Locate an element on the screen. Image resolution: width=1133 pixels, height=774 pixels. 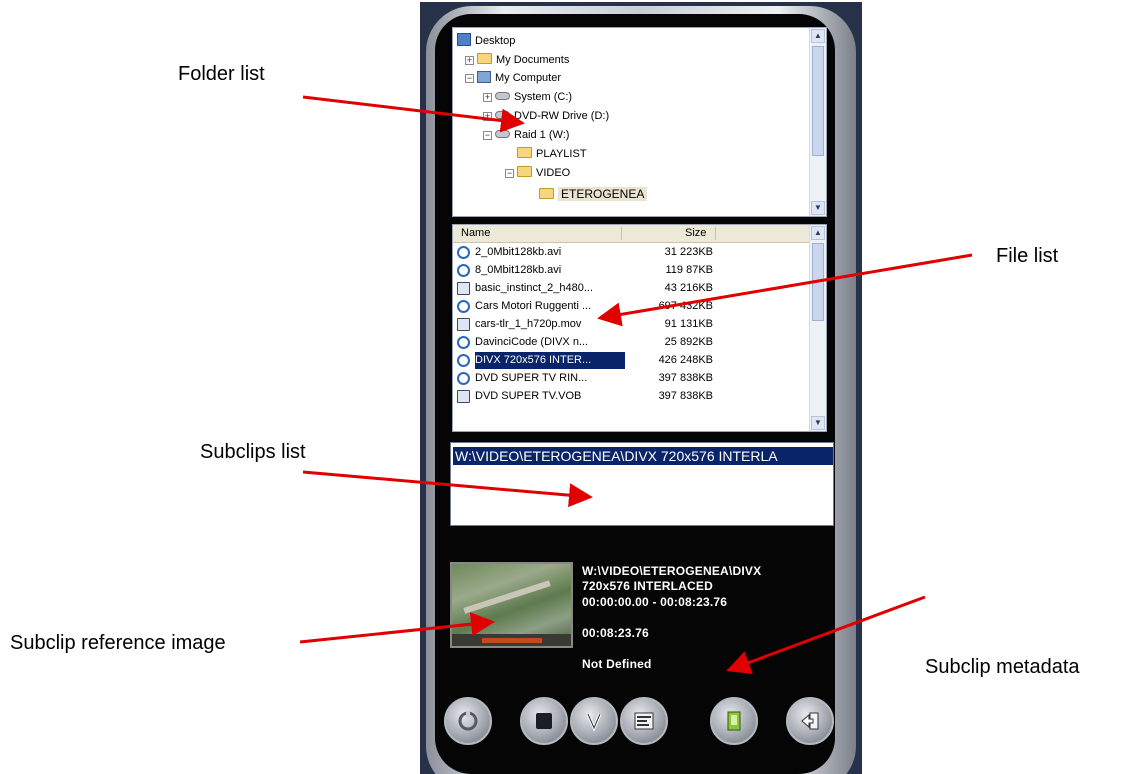
file-name: 8_0Mbit128kb.avi is located at coordinates (518, 270).